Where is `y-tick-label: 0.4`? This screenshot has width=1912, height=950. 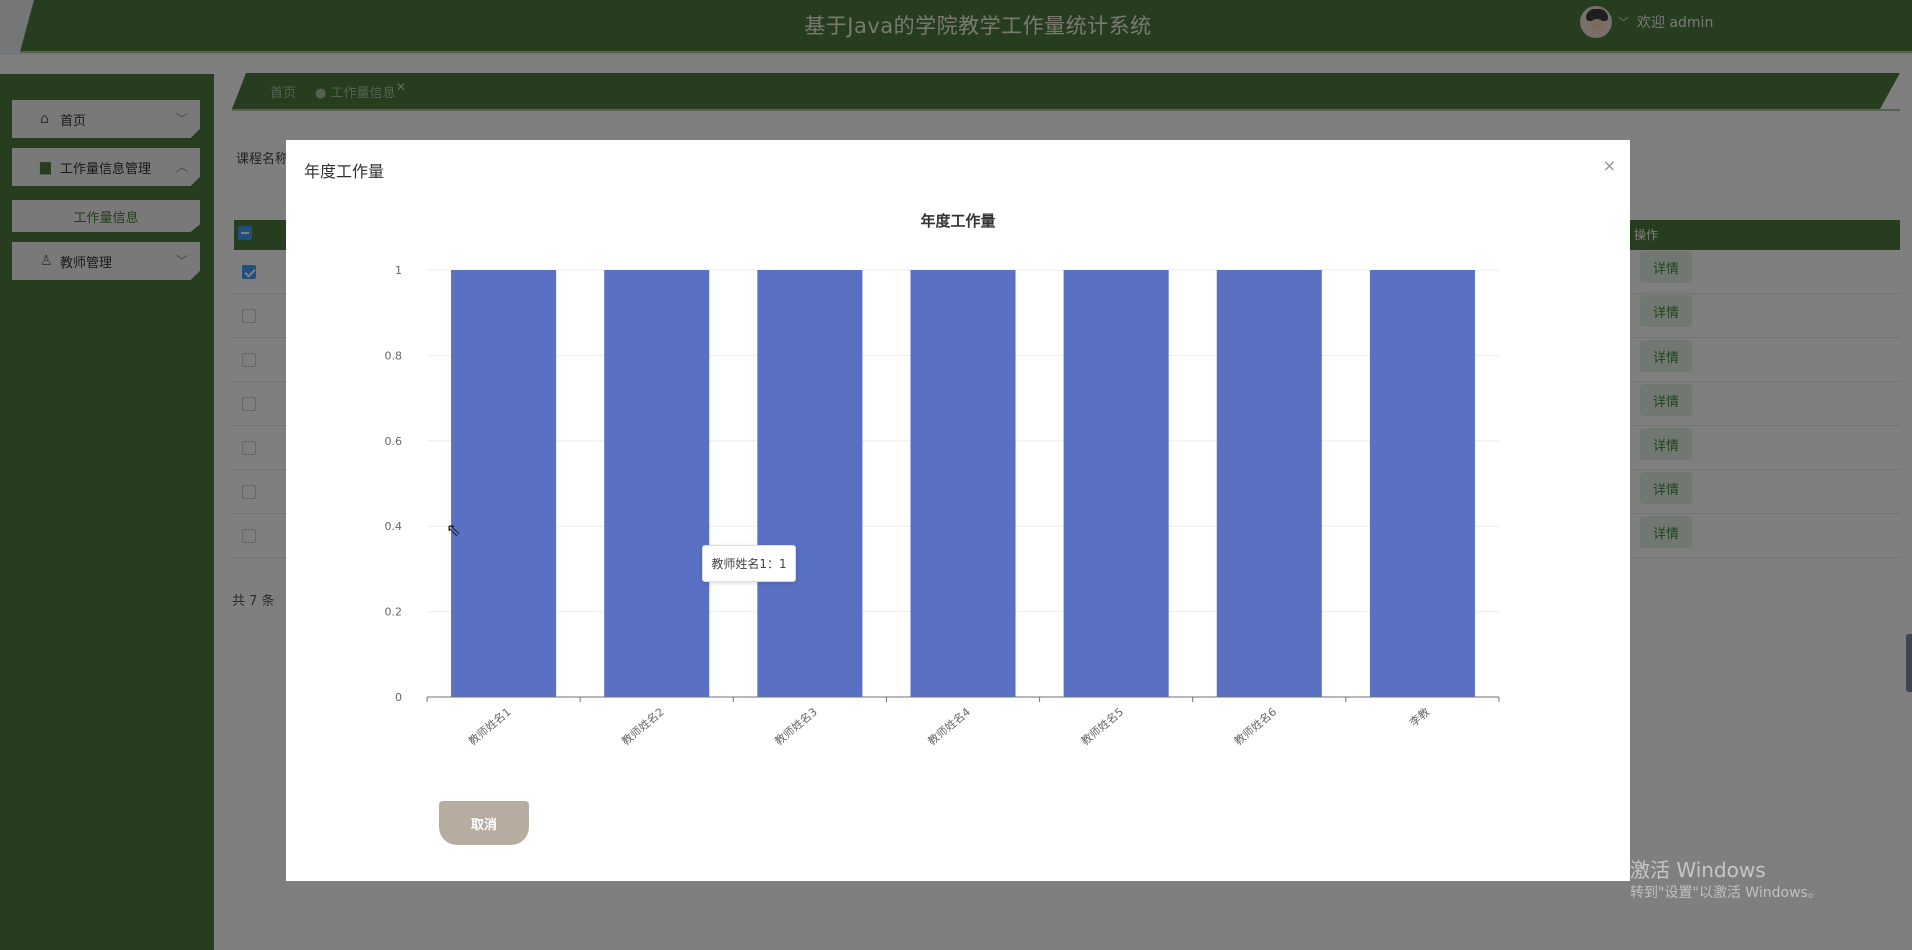 y-tick-label: 0.4 is located at coordinates (394, 526).